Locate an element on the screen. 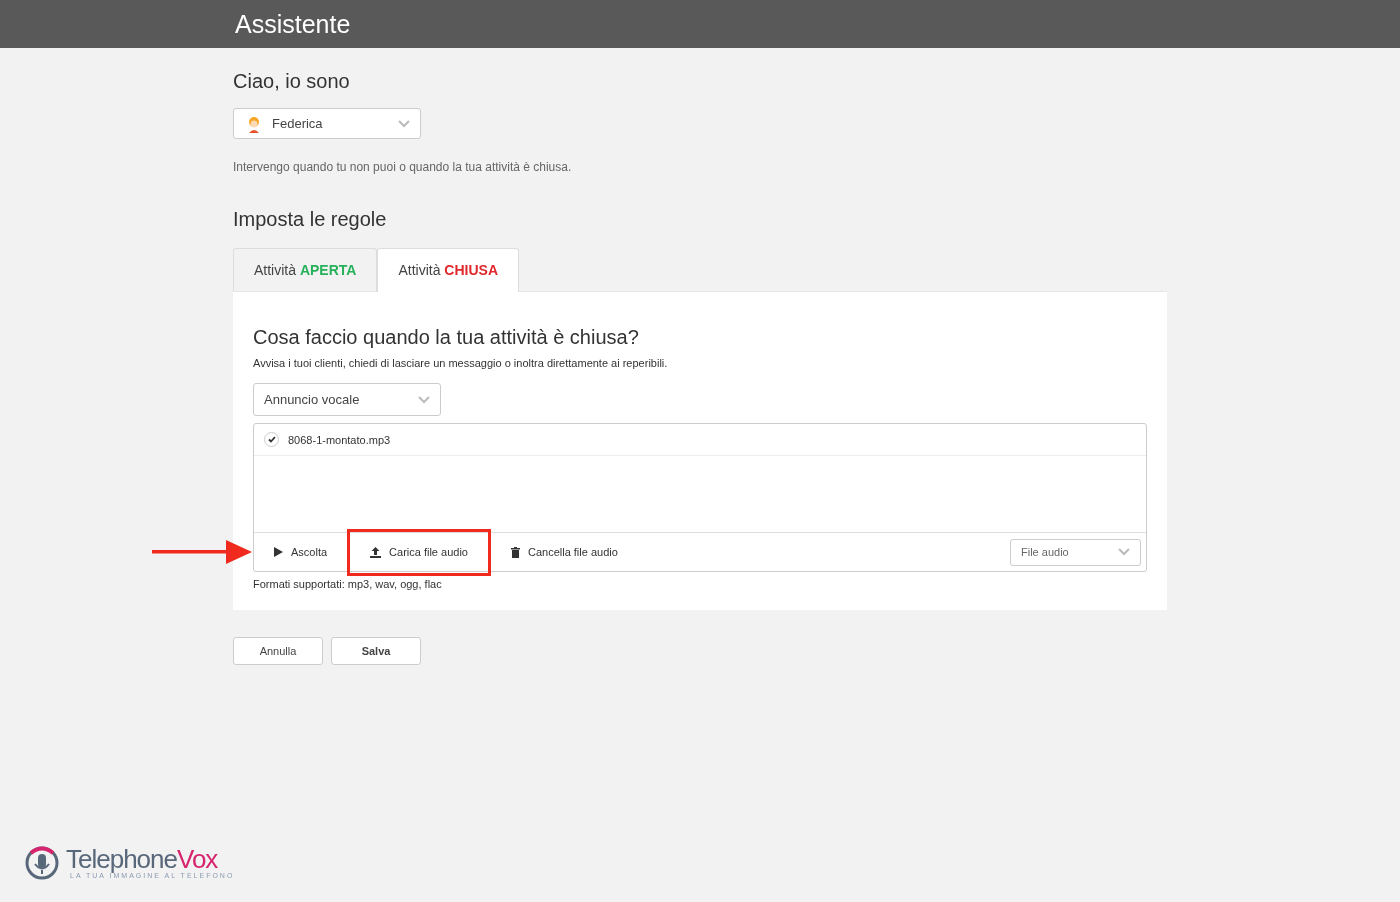  formats-note: Formati supportati: mp3, wav, ogg, flac is located at coordinates (348, 584).